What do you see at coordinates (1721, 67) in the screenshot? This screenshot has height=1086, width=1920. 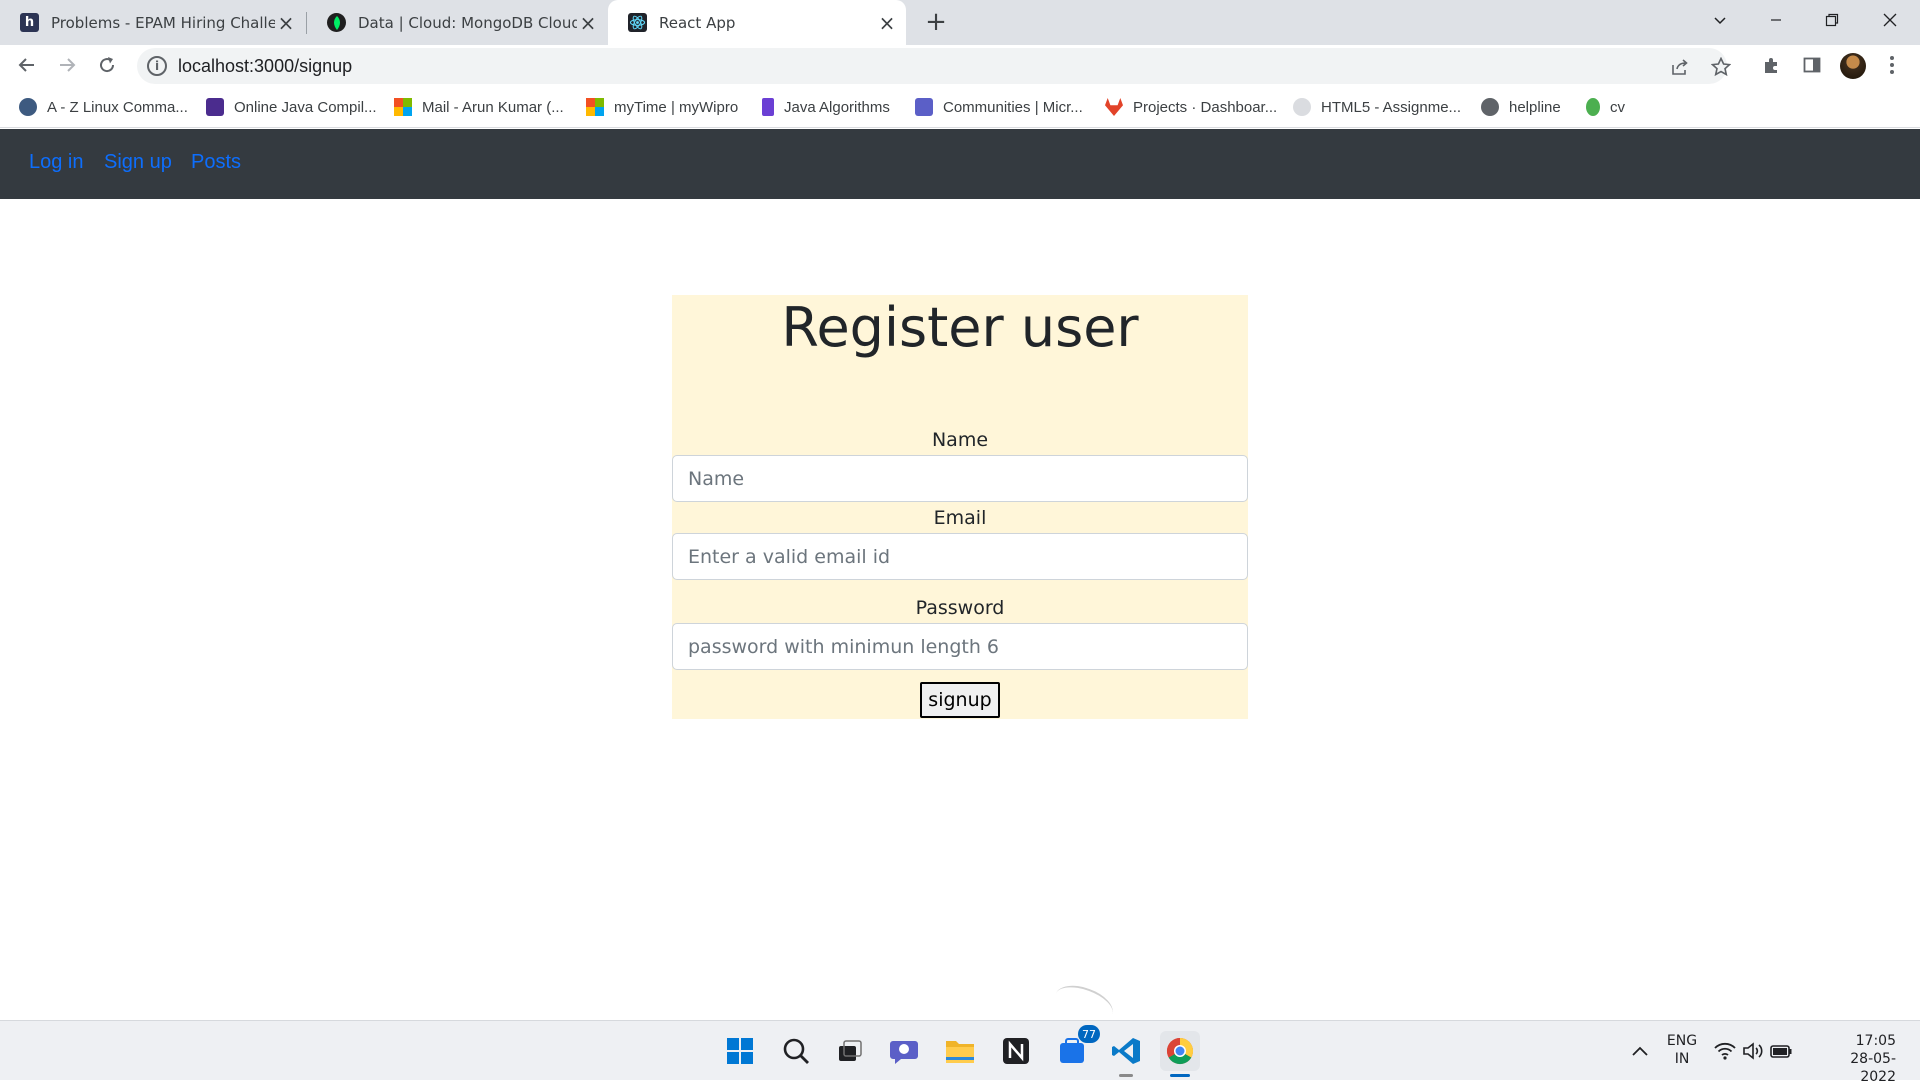 I see `bookmark-star-icon` at bounding box center [1721, 67].